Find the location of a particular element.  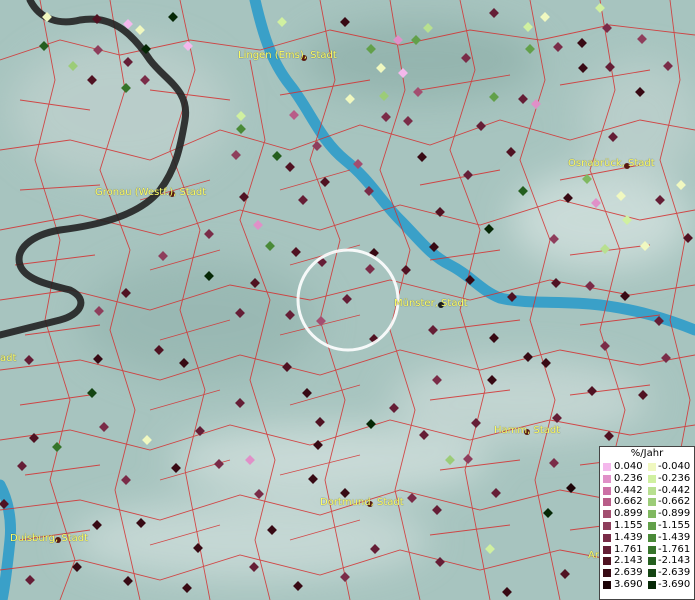

legend-value-negative: -1.761 is located at coordinates (674, 549).